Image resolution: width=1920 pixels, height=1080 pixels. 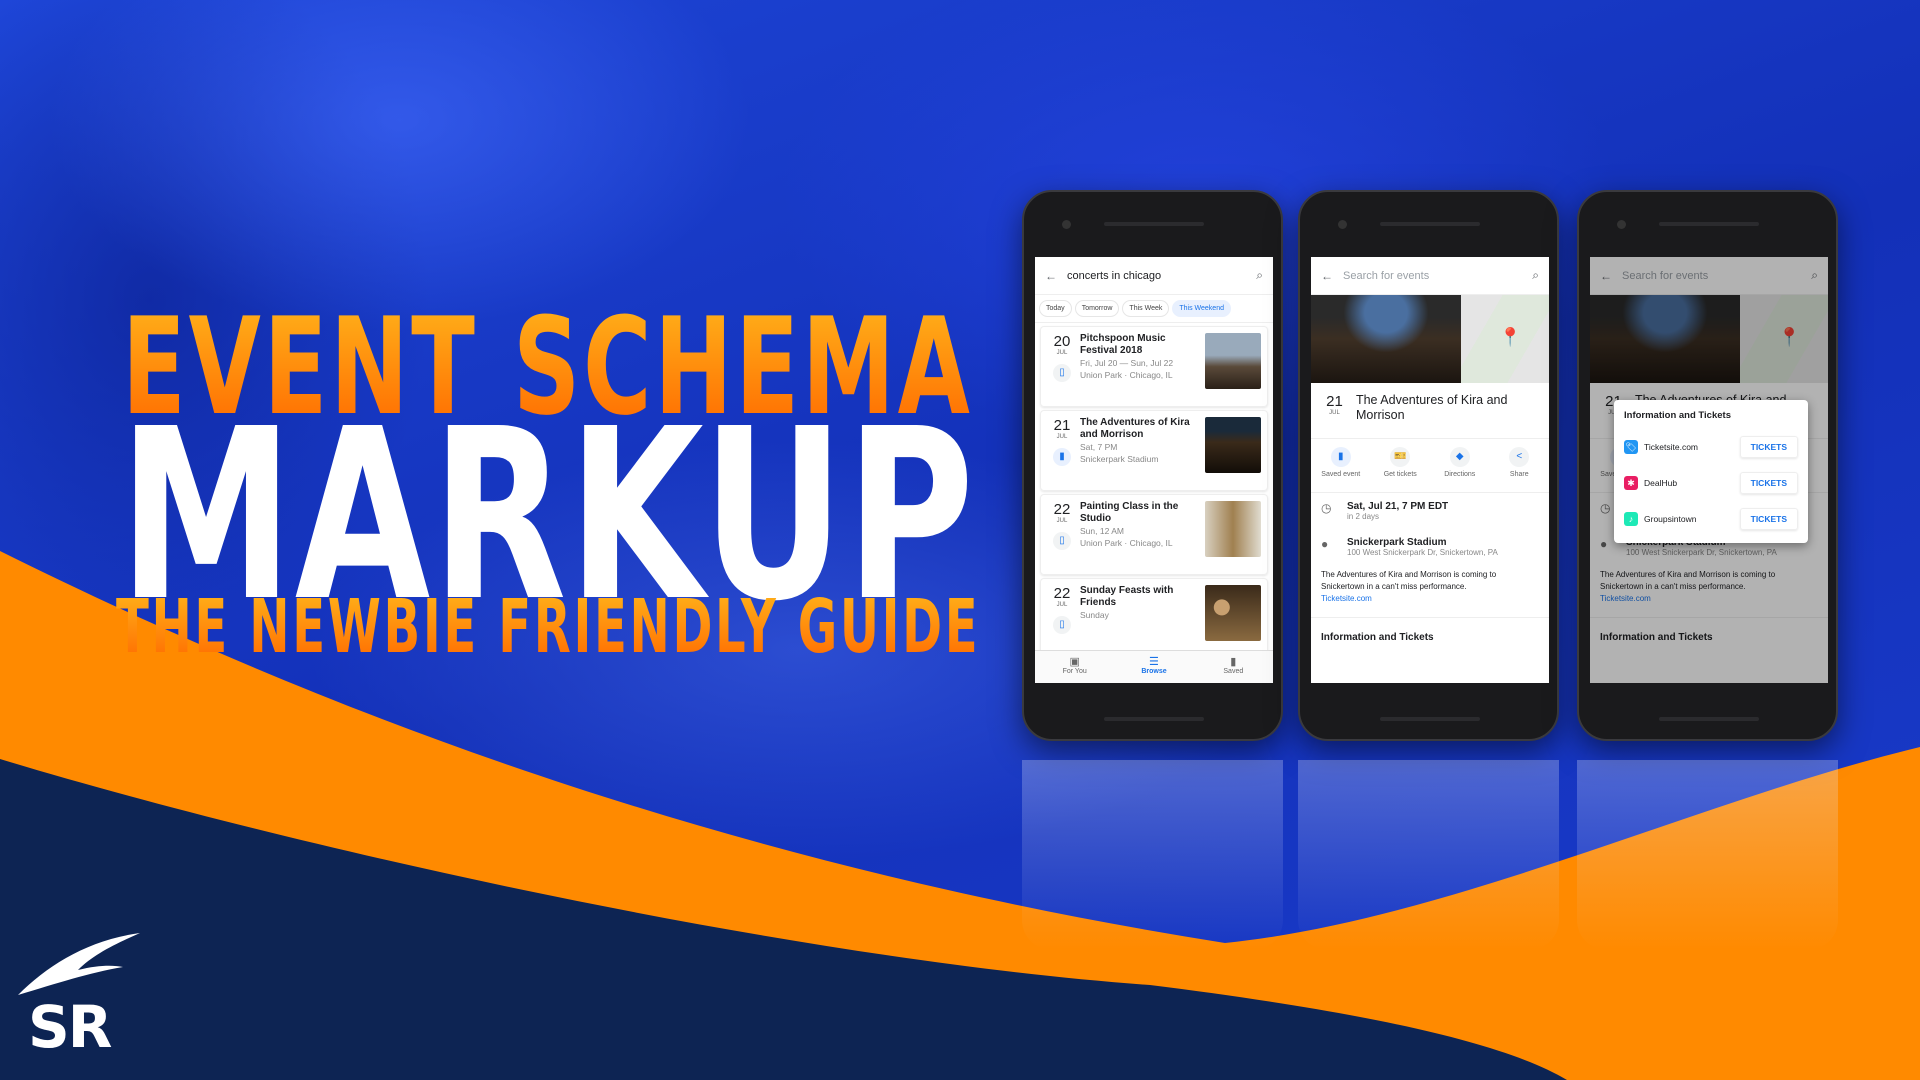 I want to click on nav-browse: ☰ Browse, so click(x=1153, y=667).